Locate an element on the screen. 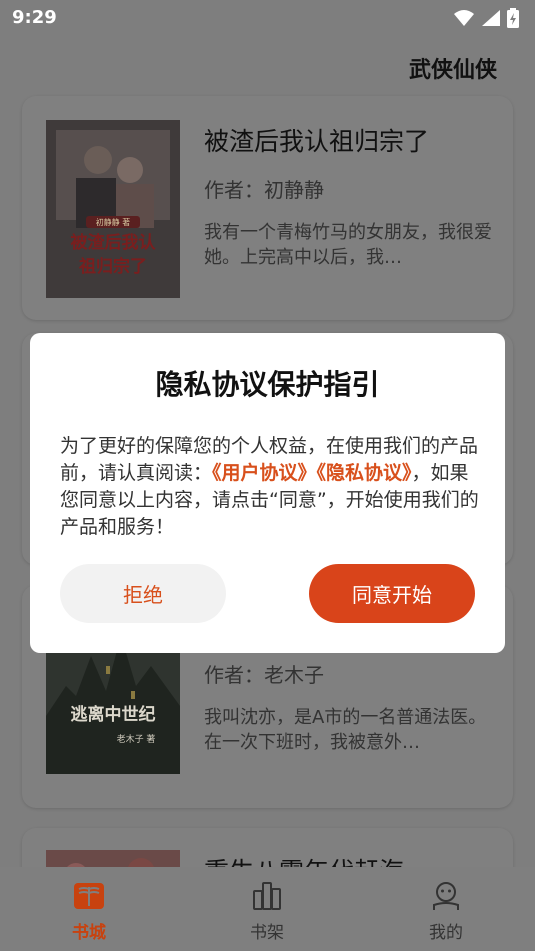 This screenshot has width=535, height=951. nav-item-bookshelf: 书架 is located at coordinates (267, 912).